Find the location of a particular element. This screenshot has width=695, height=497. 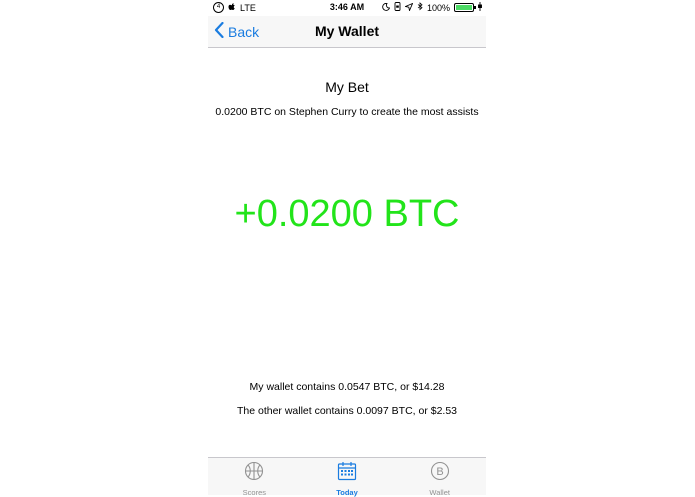

battery-icon is located at coordinates (465, 7).